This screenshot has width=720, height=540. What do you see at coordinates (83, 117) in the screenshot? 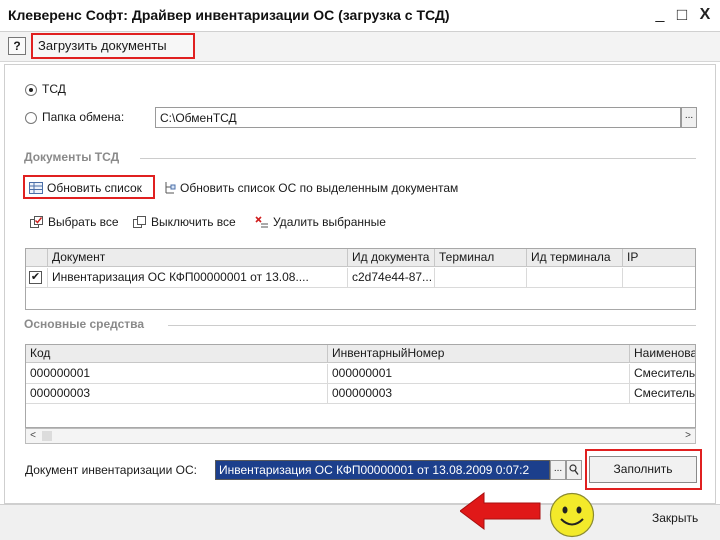
I see `radio-exchange-folder-label: Папка обмена:` at bounding box center [83, 117].